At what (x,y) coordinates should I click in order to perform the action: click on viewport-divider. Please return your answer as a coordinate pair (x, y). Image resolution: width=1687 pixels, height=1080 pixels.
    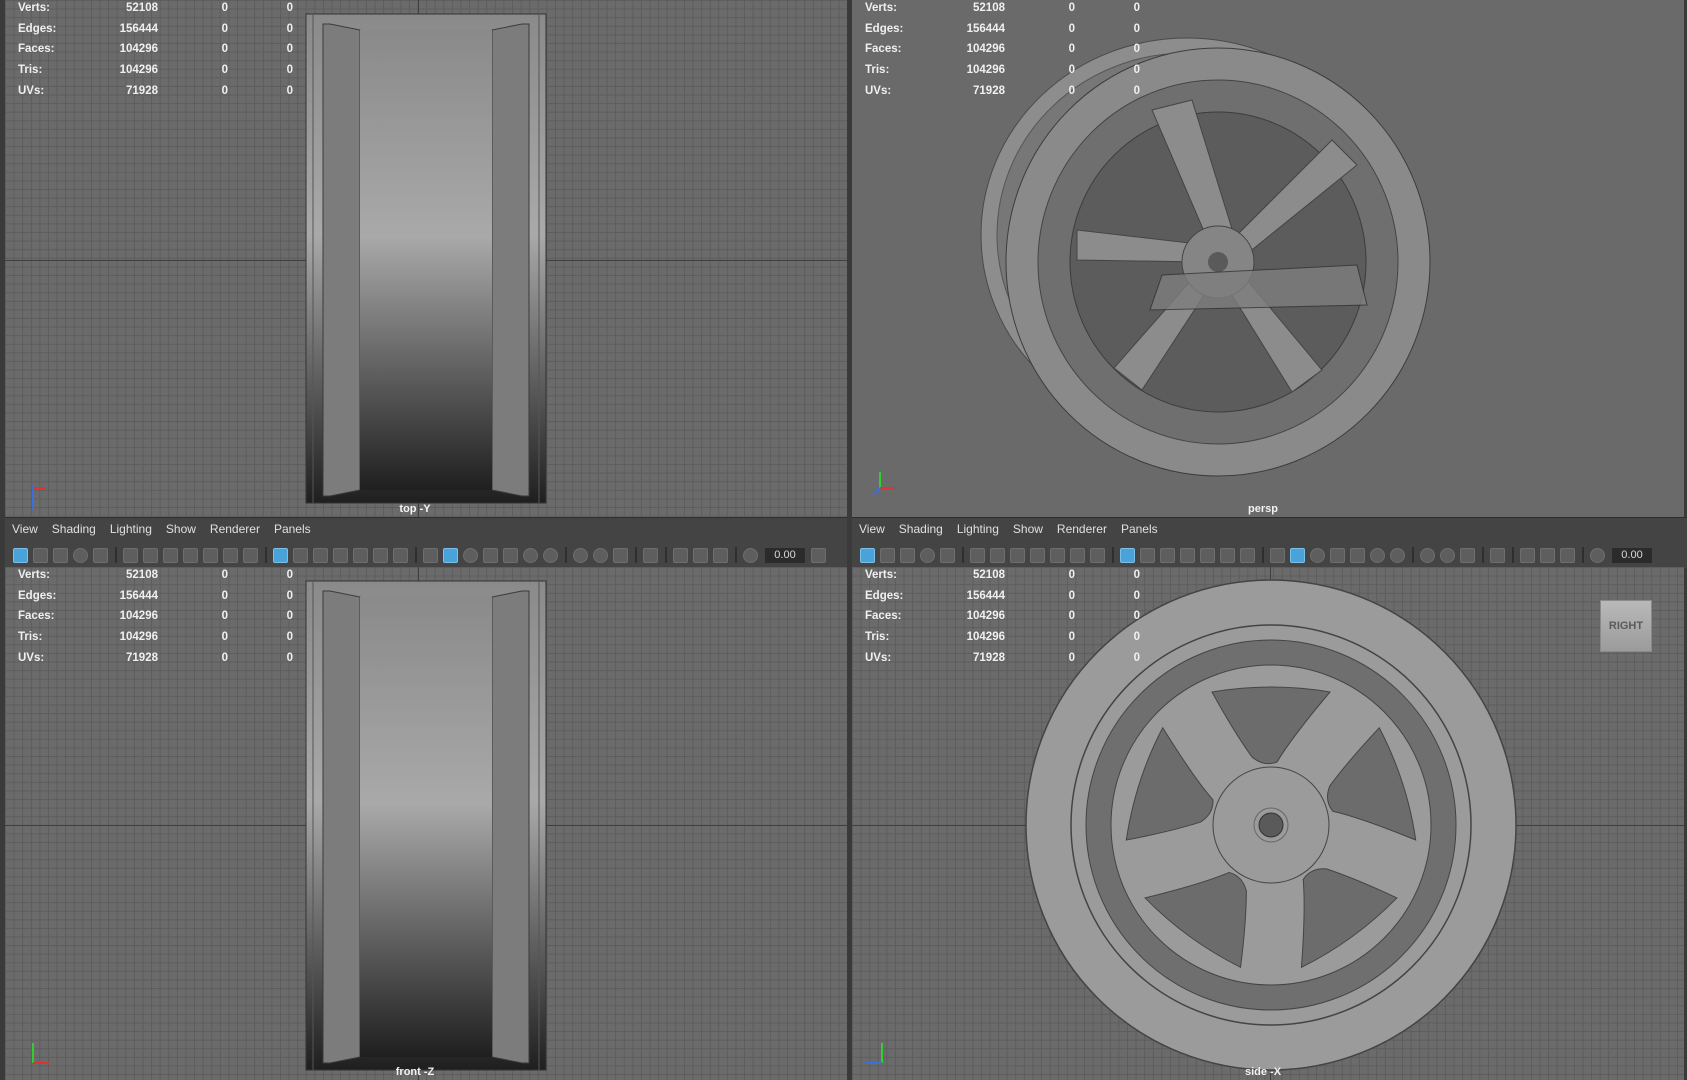
    Looking at the image, I should click on (849, 540).